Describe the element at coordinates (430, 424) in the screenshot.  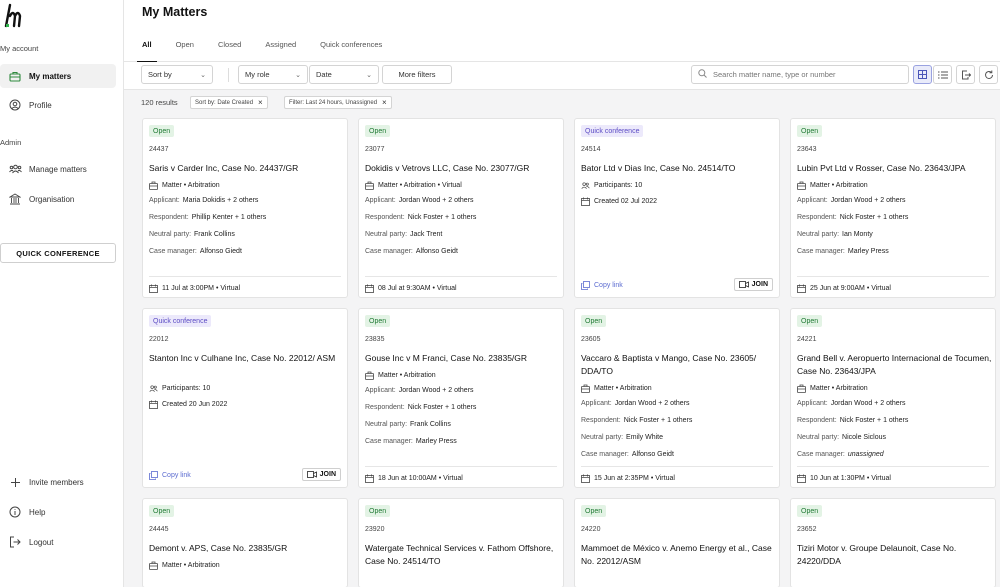
I see `neutral-party-value: Frank Collins` at that location.